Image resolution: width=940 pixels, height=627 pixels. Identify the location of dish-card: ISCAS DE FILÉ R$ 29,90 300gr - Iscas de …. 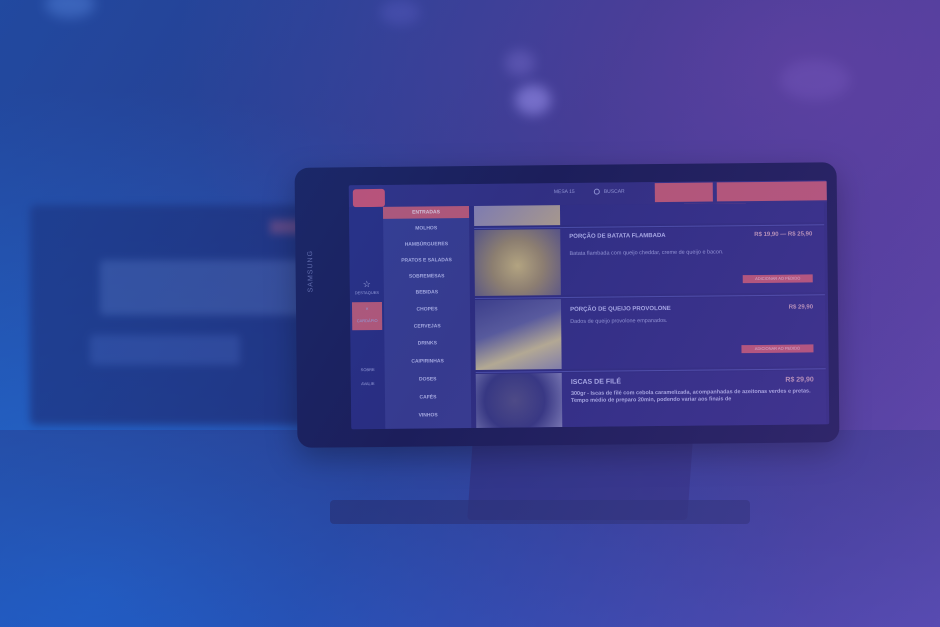
(651, 399).